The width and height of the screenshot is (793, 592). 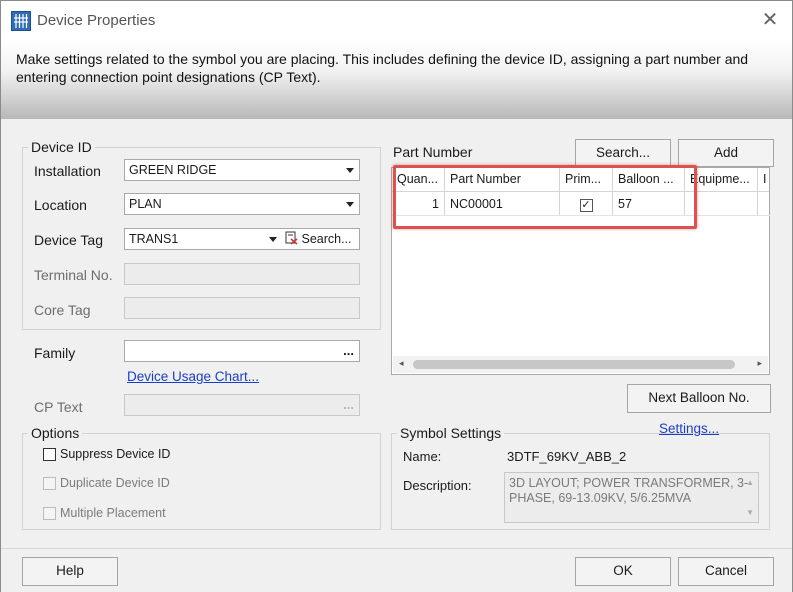 I want to click on cell-more, so click(x=764, y=204).